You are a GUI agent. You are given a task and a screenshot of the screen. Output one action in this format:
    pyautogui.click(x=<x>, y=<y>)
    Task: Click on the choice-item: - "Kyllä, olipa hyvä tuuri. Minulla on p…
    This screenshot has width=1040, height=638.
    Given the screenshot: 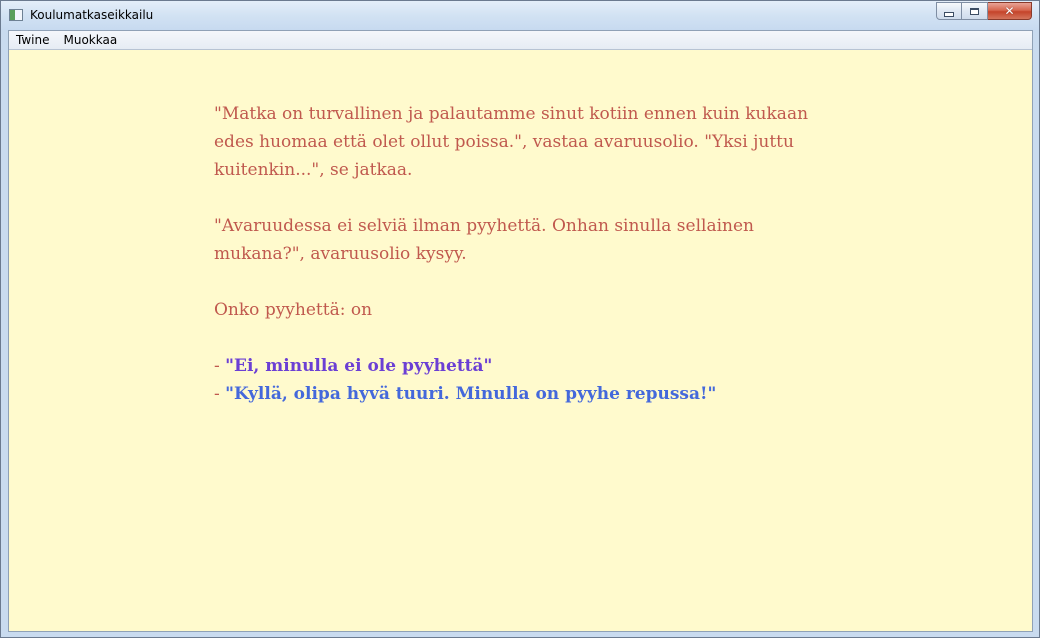 What is the action you would take?
    pyautogui.click(x=524, y=394)
    